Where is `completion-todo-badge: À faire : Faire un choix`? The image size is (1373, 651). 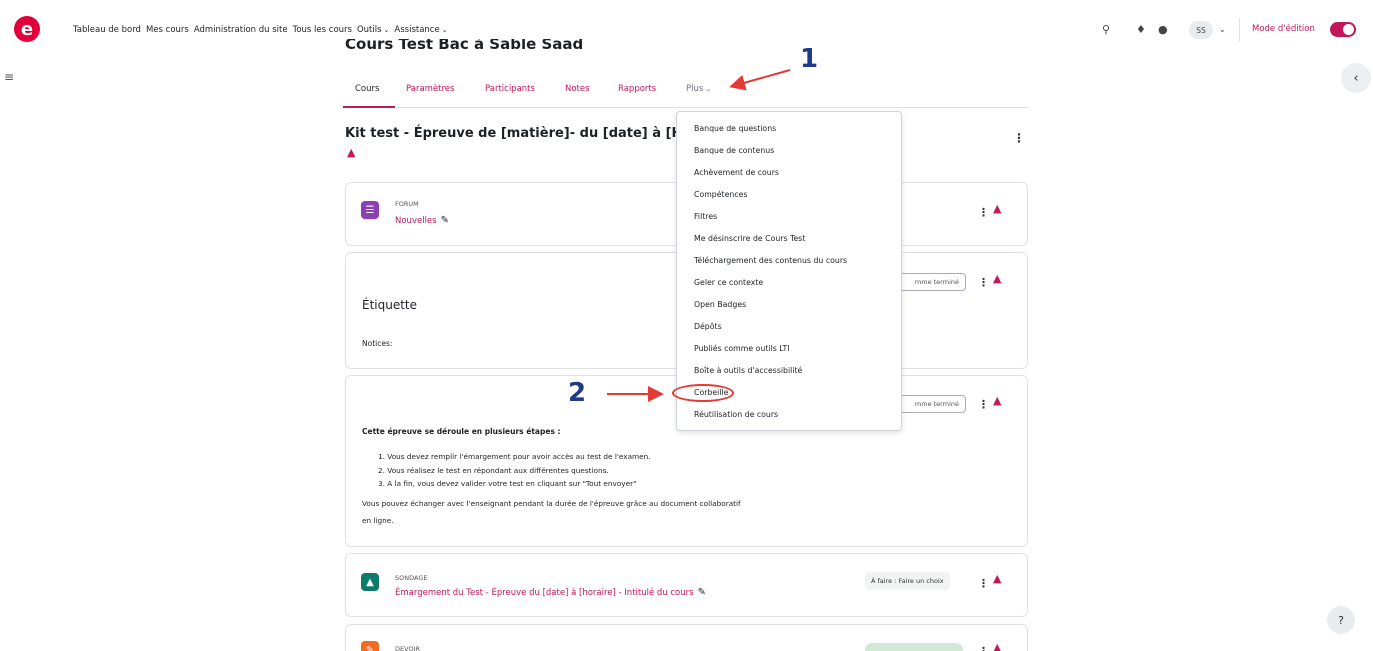
completion-todo-badge: À faire : Faire un choix is located at coordinates (907, 581).